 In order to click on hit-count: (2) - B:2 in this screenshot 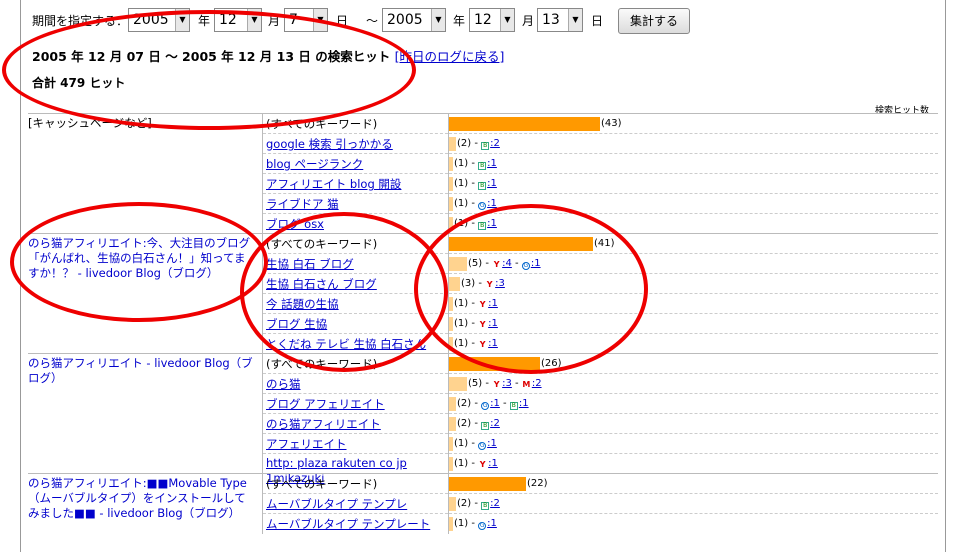, I will do `click(478, 424)`.